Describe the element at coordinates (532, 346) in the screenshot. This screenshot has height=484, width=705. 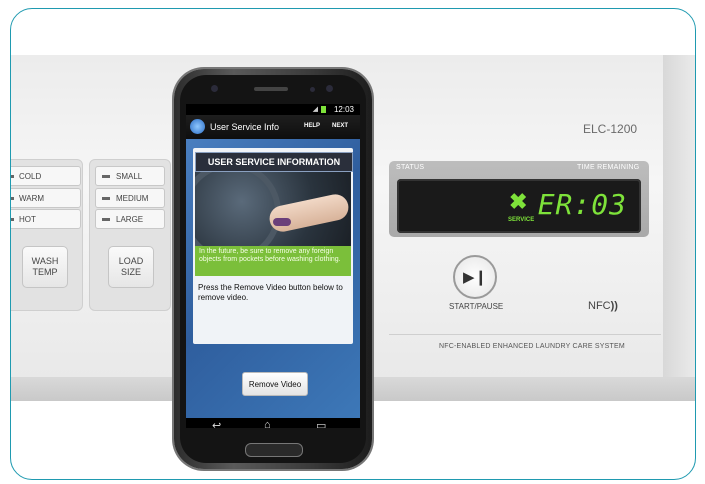
I see `tagline: NFC-ENABLED ENHANCED LAUNDRY CARE SYSTEM` at that location.